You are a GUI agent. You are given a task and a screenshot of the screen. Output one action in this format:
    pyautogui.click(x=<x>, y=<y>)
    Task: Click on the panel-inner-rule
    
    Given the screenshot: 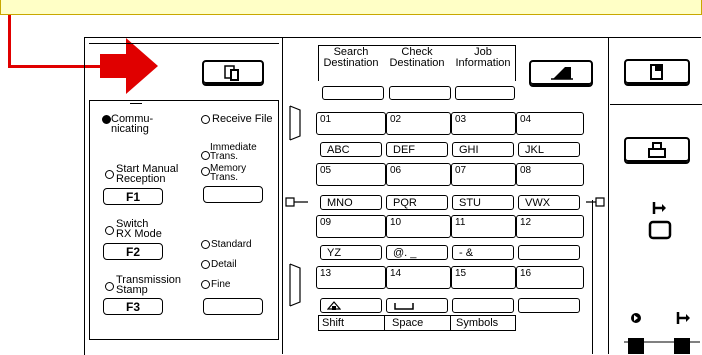 What is the action you would take?
    pyautogui.click(x=184, y=43)
    